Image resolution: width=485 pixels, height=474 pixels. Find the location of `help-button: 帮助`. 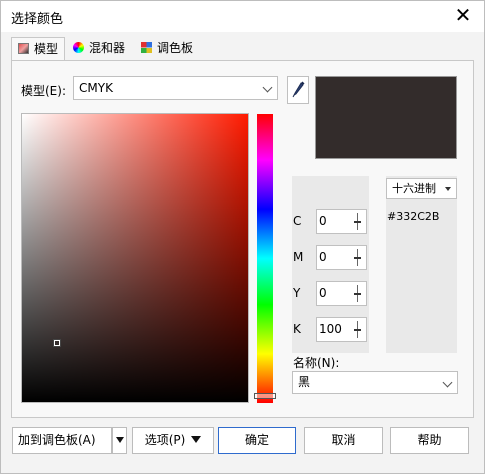

help-button: 帮助 is located at coordinates (429, 440).